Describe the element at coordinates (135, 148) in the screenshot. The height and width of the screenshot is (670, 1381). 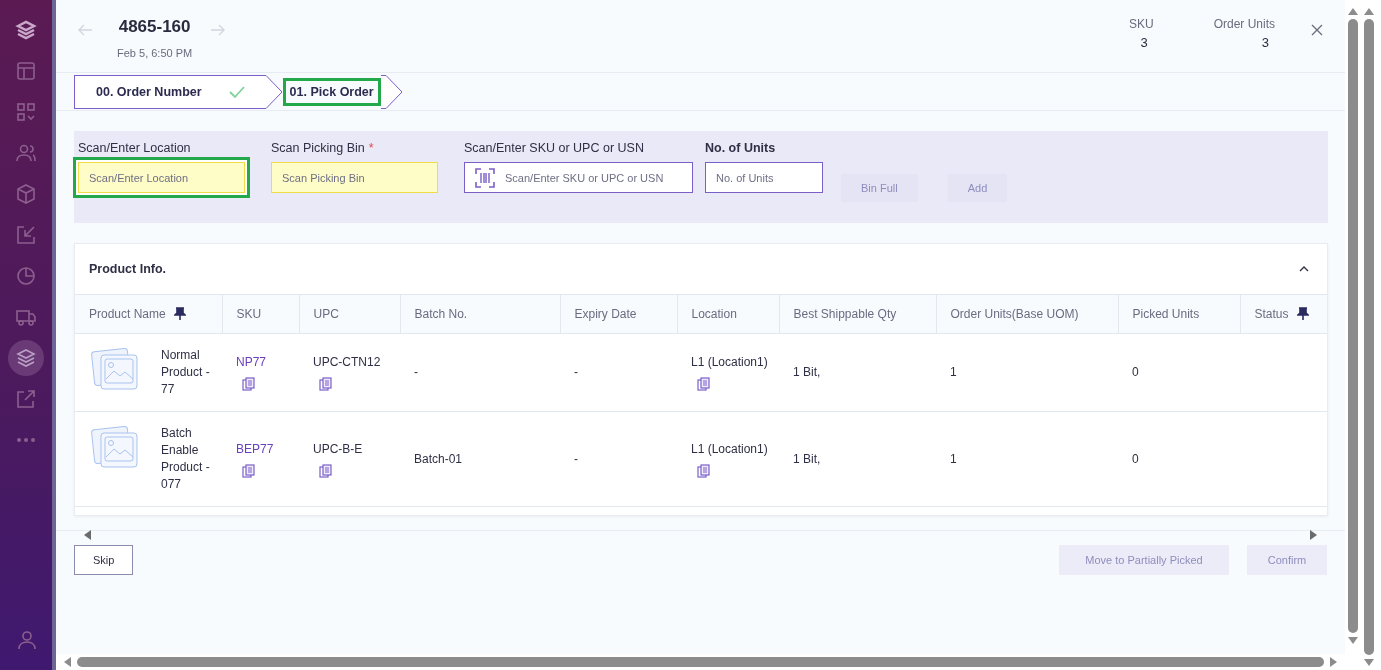
I see `field-label: Scan/Enter Location` at that location.